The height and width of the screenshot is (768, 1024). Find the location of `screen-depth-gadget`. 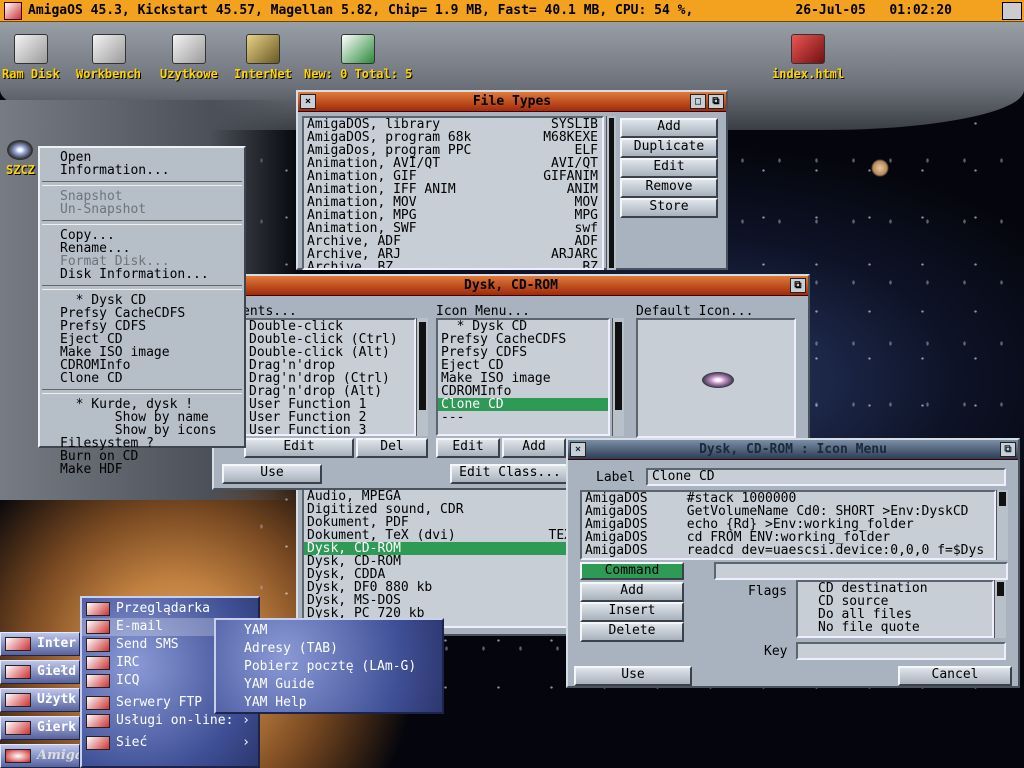

screen-depth-gadget is located at coordinates (1012, 10).